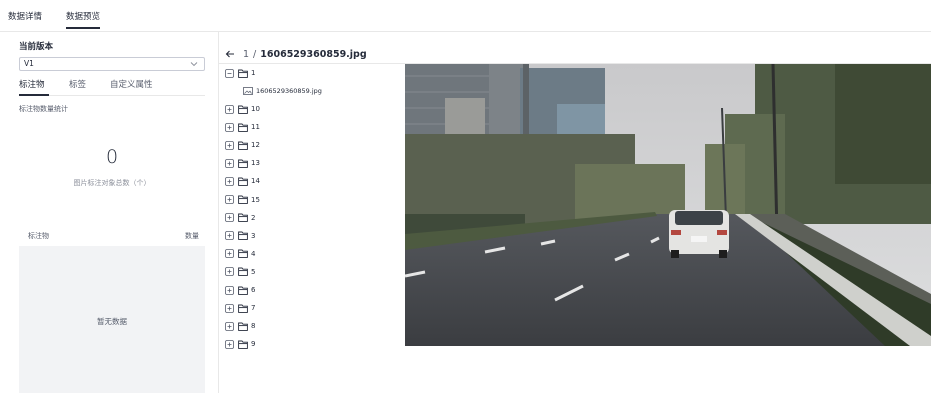 Image resolution: width=931 pixels, height=393 pixels. What do you see at coordinates (253, 344) in the screenshot?
I see `folder-name: 9` at bounding box center [253, 344].